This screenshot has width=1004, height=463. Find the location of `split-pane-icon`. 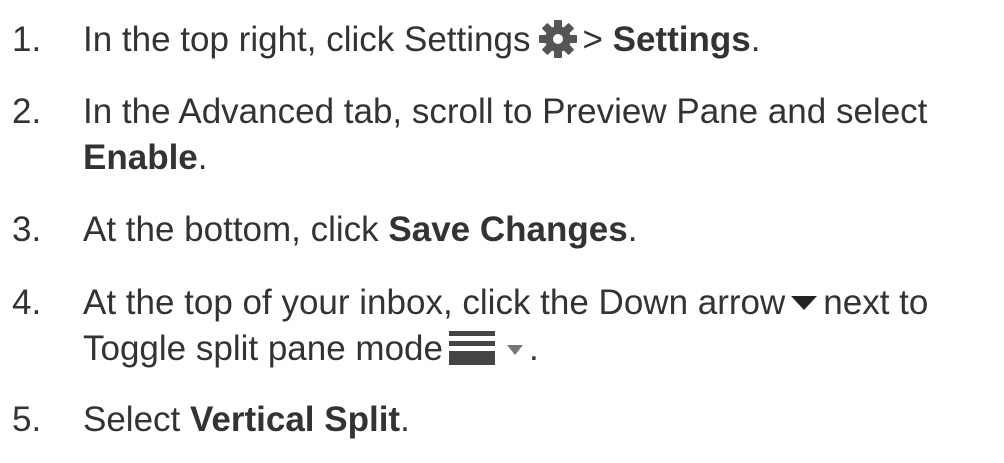

split-pane-icon is located at coordinates (471, 347).